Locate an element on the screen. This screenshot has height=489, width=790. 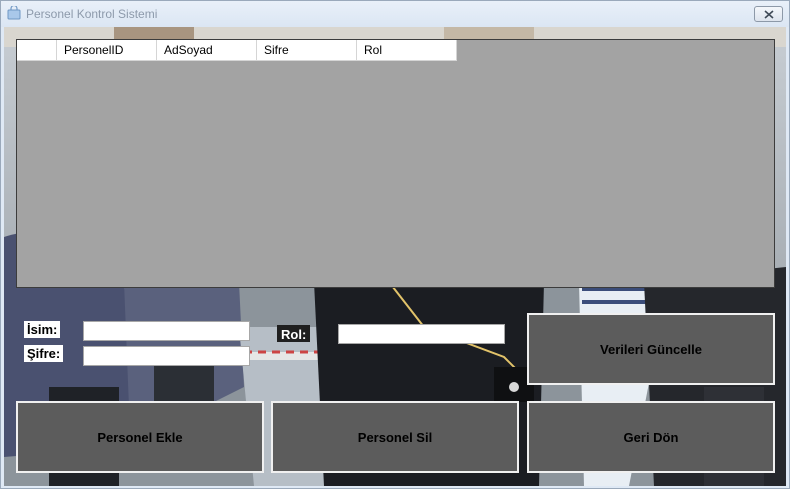
back-button-label: Geri Dön is located at coordinates (651, 437).